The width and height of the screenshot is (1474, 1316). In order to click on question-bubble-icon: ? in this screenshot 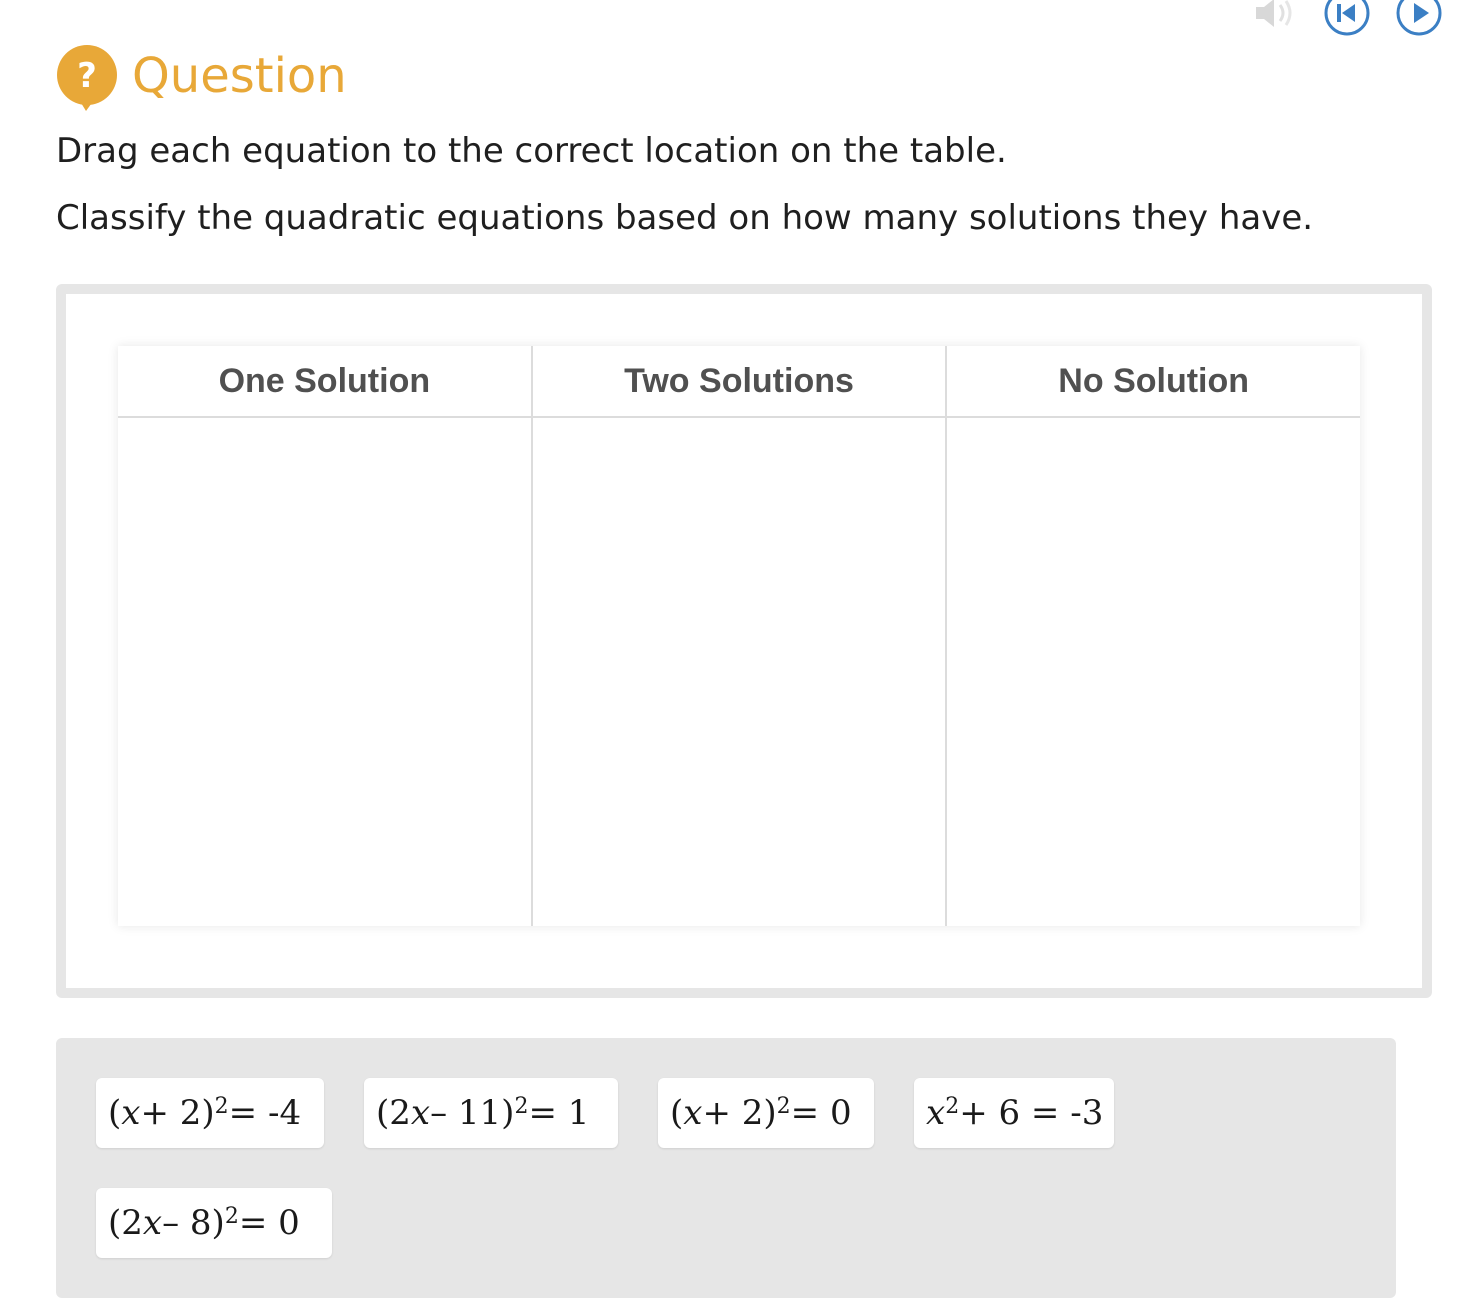, I will do `click(87, 78)`.